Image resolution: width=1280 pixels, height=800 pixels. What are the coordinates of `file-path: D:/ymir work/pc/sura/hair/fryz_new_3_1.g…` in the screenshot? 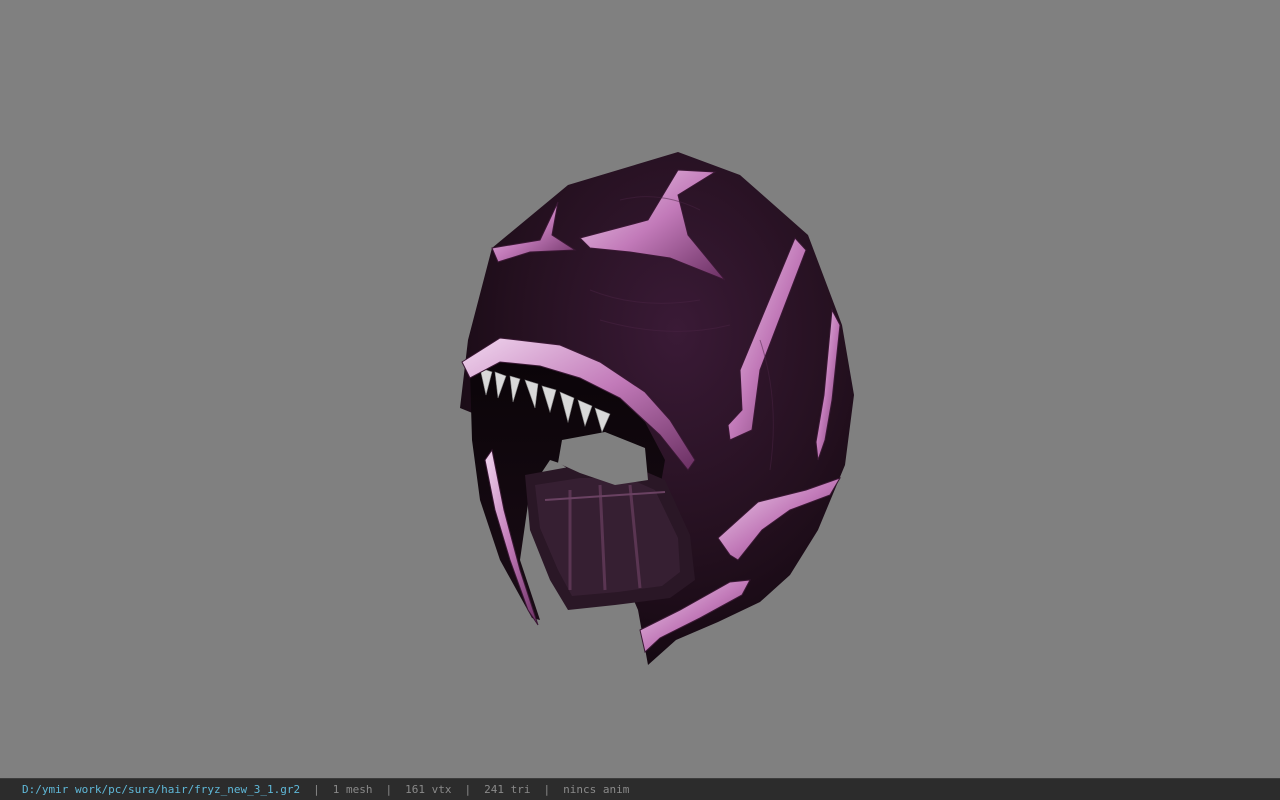 It's located at (161, 789).